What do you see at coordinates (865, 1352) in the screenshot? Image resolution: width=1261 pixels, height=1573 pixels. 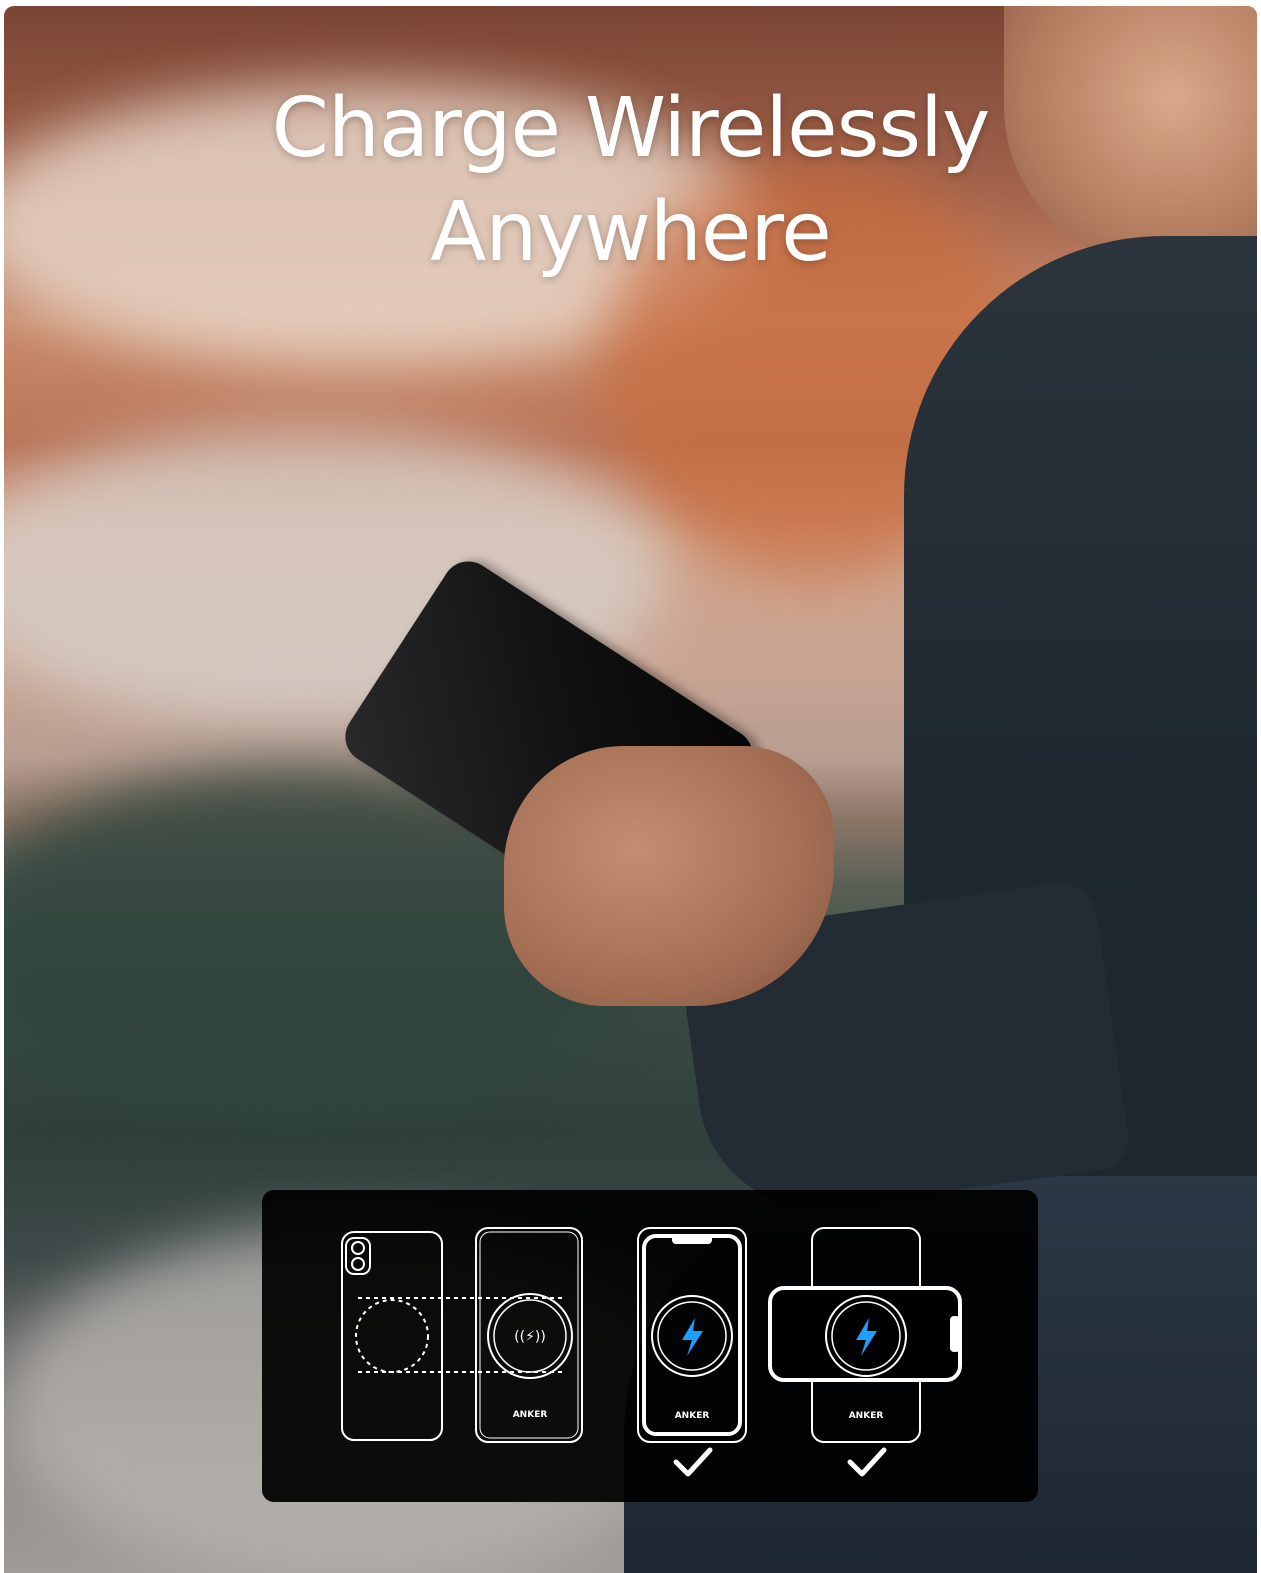 I see `phone-horizontal-icon: ANKER` at bounding box center [865, 1352].